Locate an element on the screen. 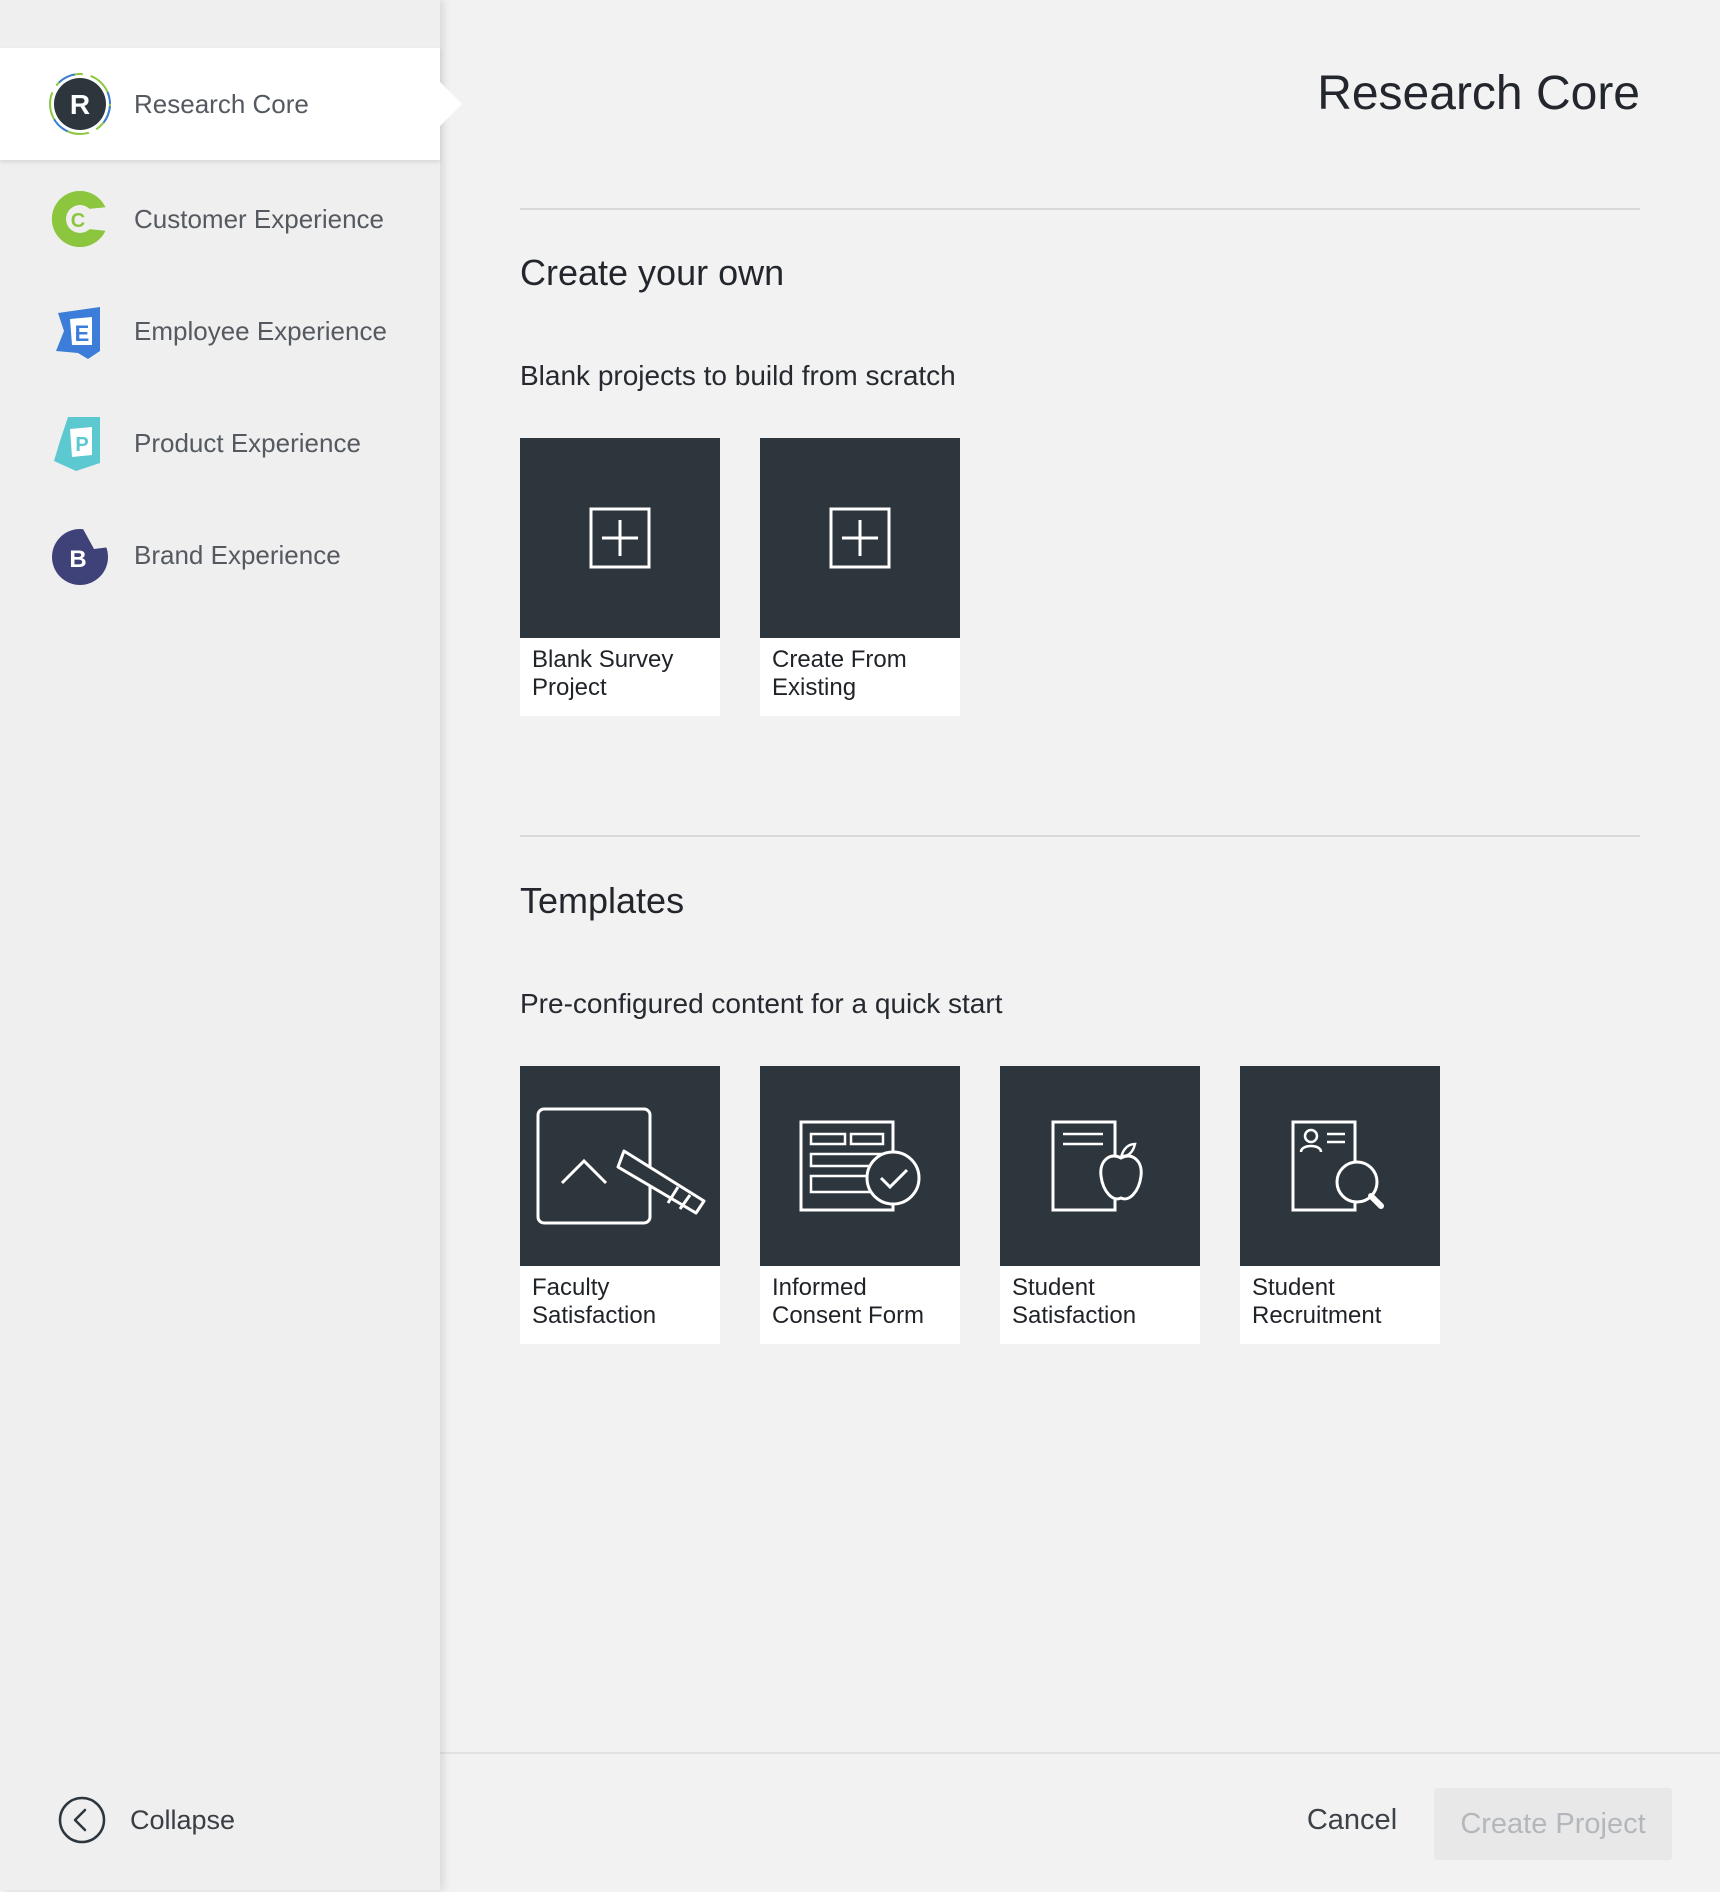 This screenshot has height=1892, width=1720. create-from-existing-card: Create From Existing is located at coordinates (860, 577).